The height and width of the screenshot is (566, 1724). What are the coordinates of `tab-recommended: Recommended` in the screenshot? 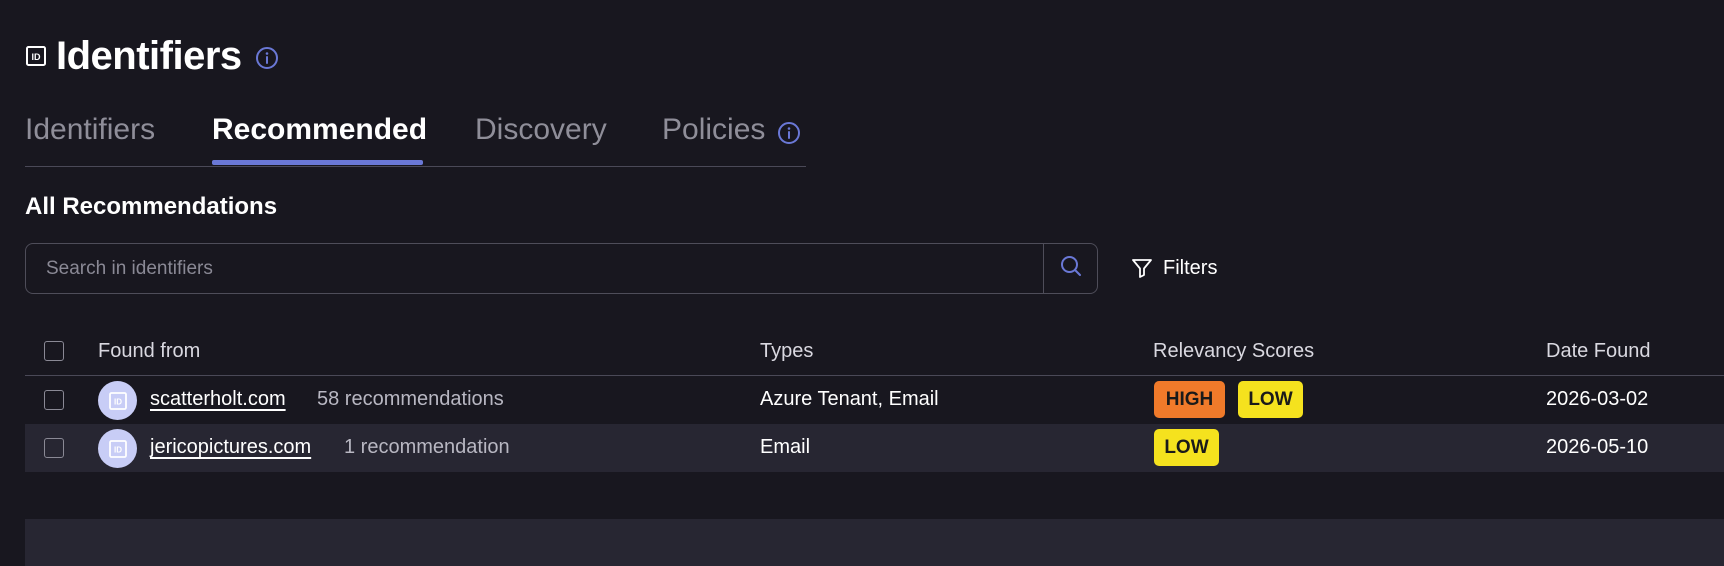 It's located at (319, 130).